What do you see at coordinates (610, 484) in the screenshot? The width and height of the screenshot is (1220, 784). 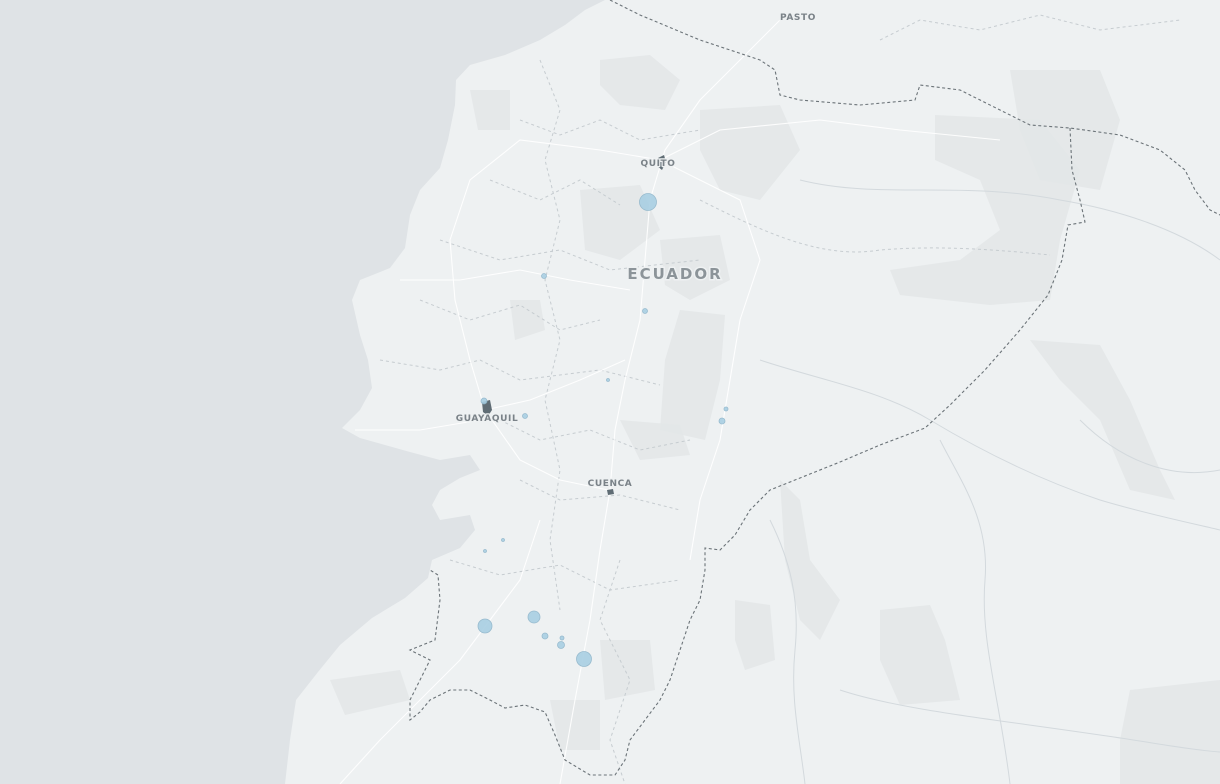 I see `city-label-cuenca: CUENCA` at bounding box center [610, 484].